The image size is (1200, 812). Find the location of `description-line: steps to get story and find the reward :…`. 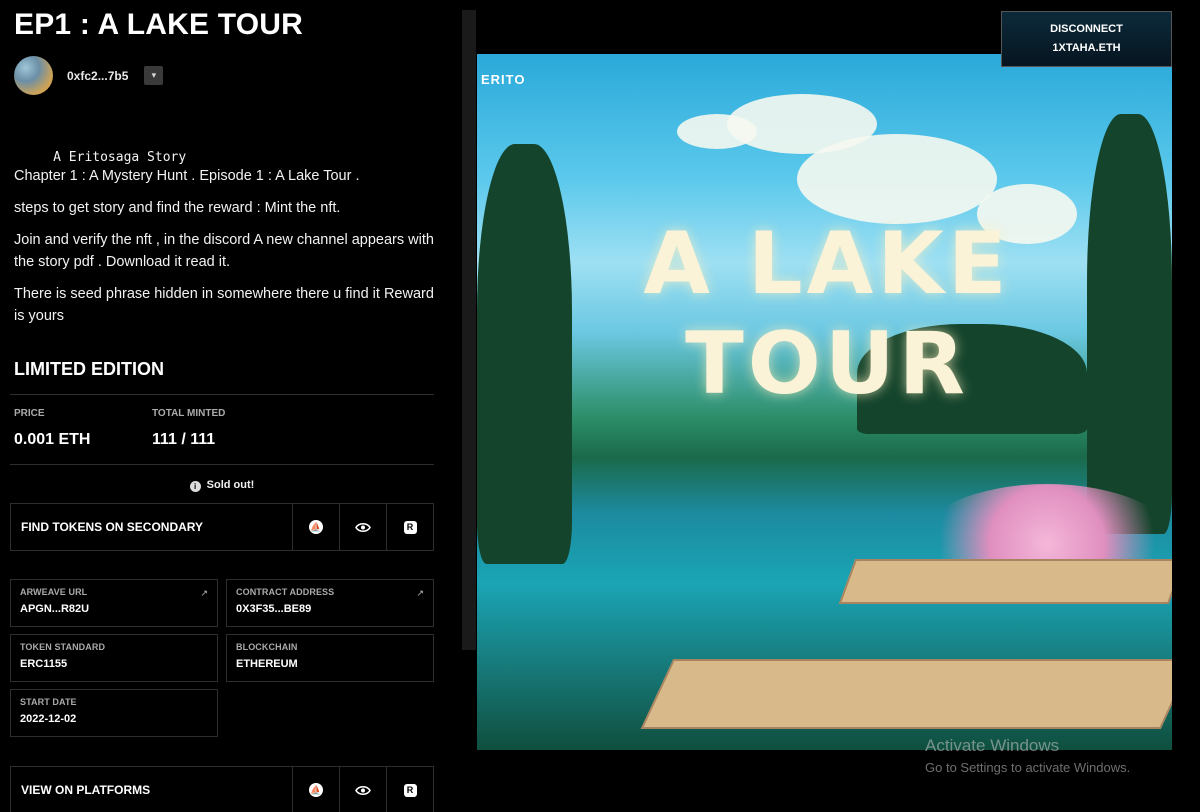

description-line: steps to get story and find the reward :… is located at coordinates (177, 208).